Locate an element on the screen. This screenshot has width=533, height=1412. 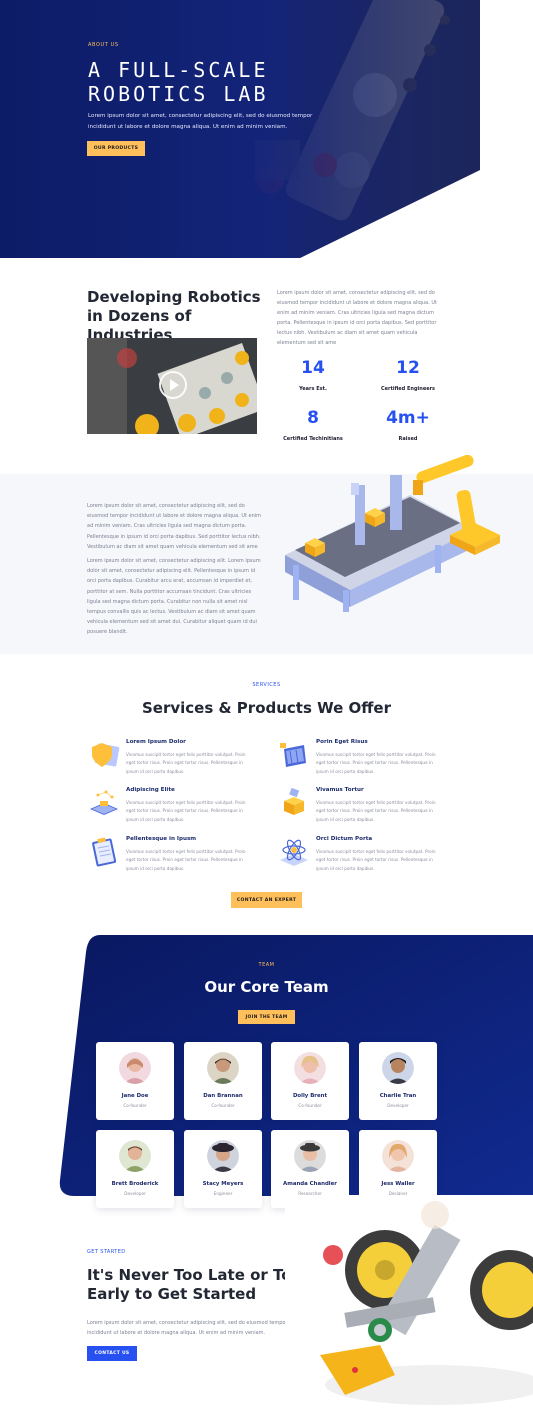
hero-title-line-2: ROBOTICS LAB is located at coordinates (178, 94).